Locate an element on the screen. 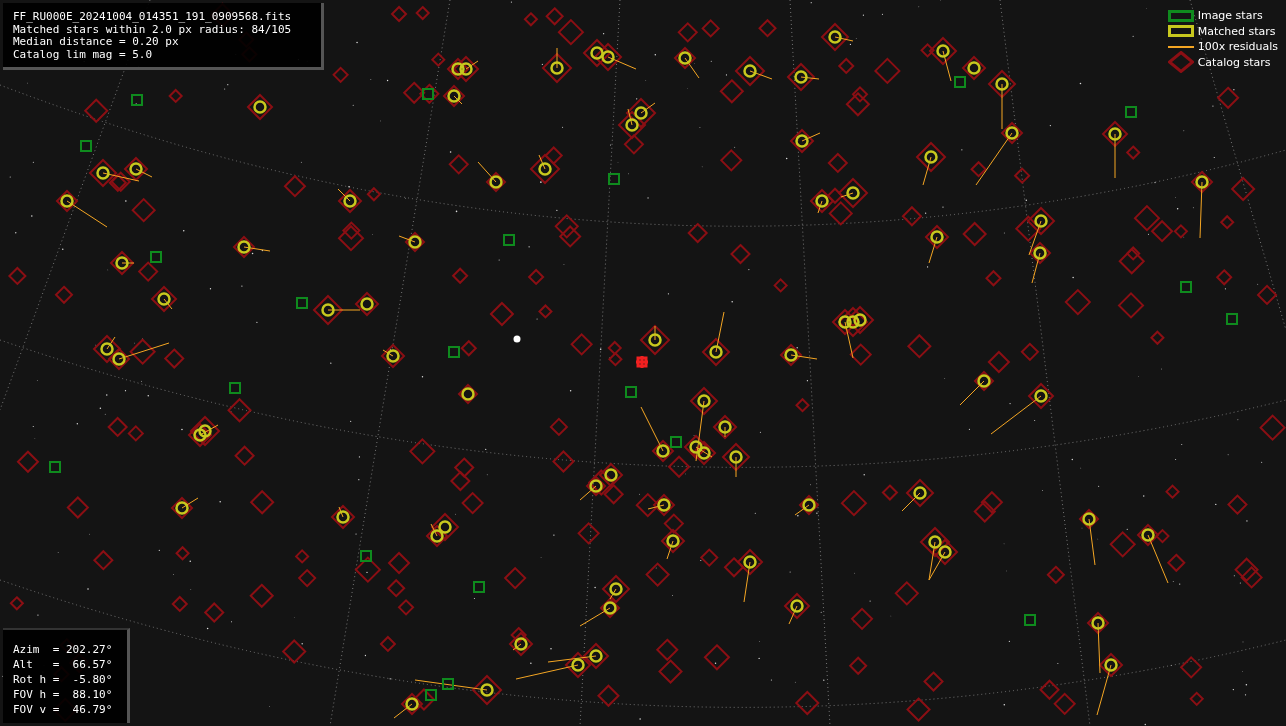 Image resolution: width=1286 pixels, height=726 pixels. pointing-text: Alt = 66.57° is located at coordinates (63, 664).